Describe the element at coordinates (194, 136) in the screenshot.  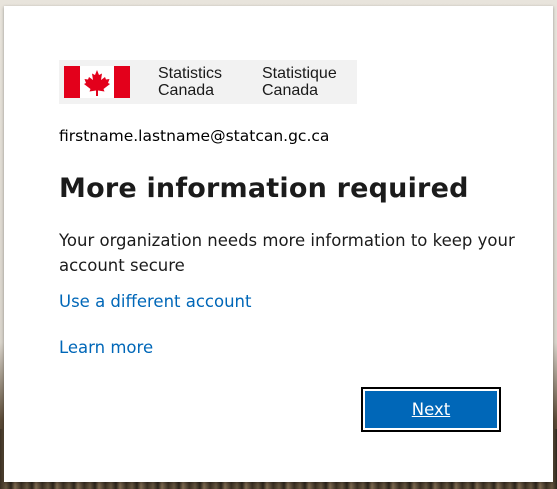
I see `account-email: firstname.lastname@statcan.gc.ca` at that location.